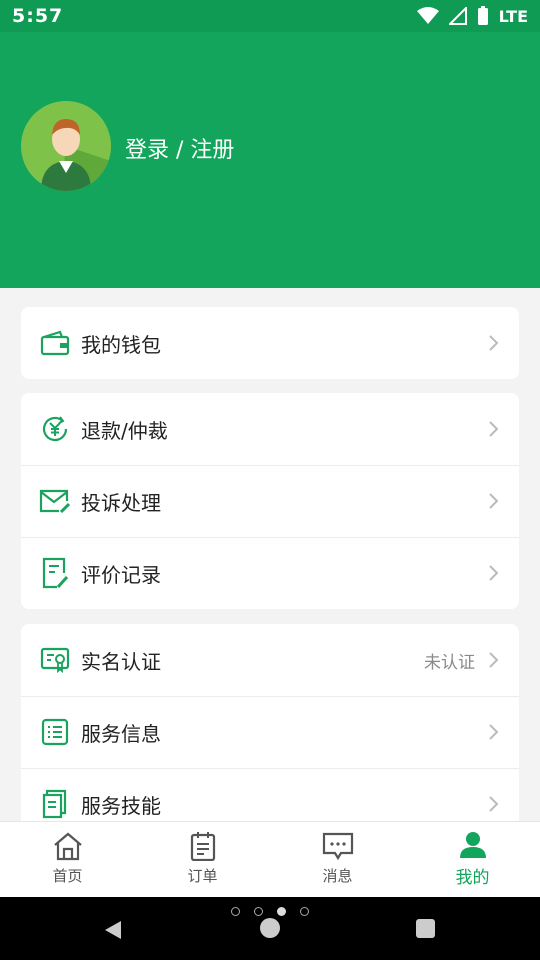 The image size is (540, 960). I want to click on menu-item-wallet: 我的钱包, so click(270, 343).